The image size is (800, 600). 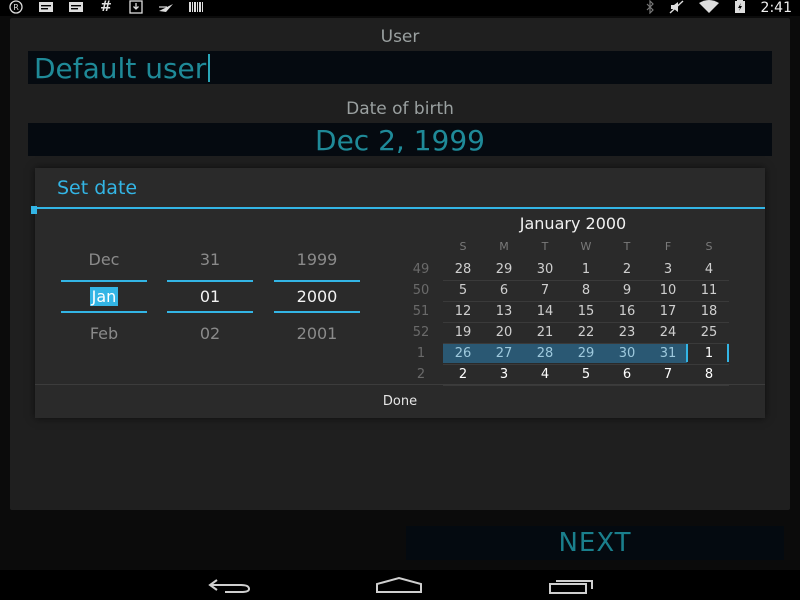 I want to click on year-next: 2001, so click(x=317, y=333).